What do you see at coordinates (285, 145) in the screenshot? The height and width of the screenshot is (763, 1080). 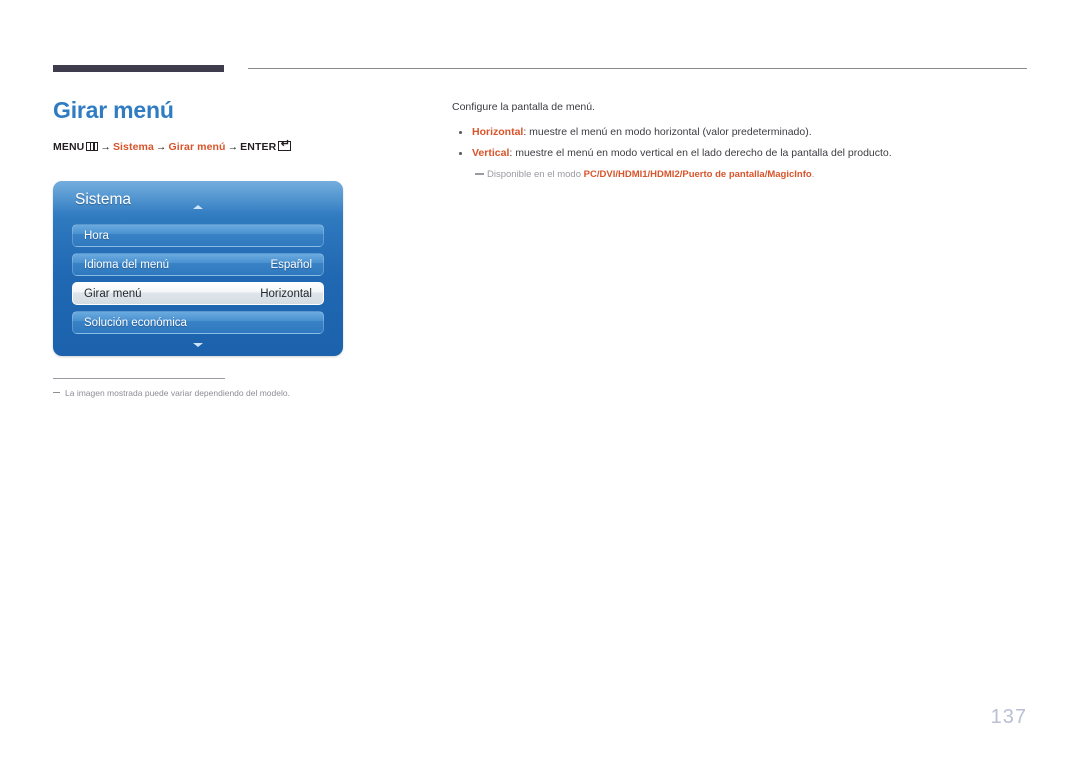 I see `enter-key-icon` at bounding box center [285, 145].